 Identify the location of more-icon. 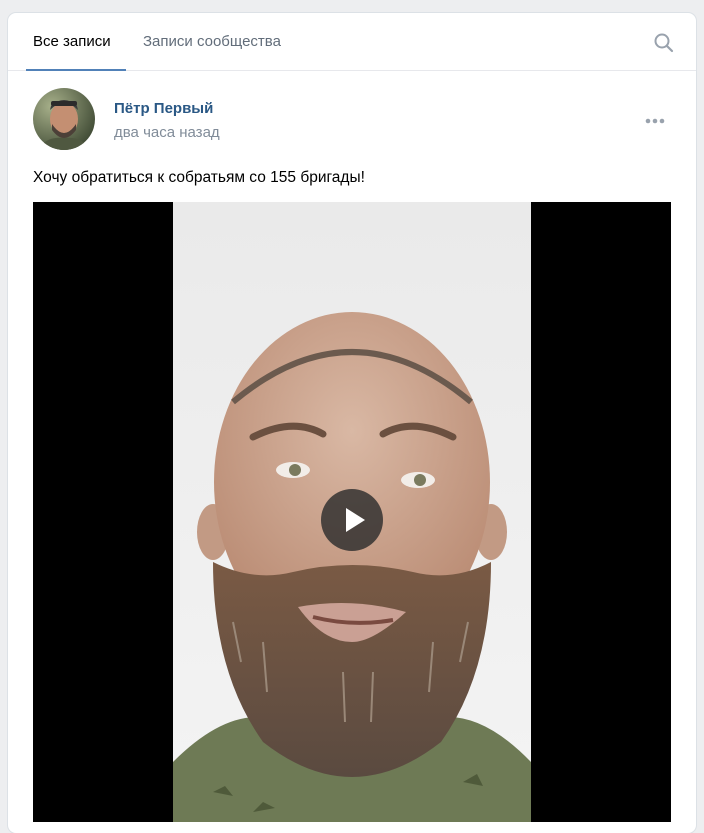
(655, 121).